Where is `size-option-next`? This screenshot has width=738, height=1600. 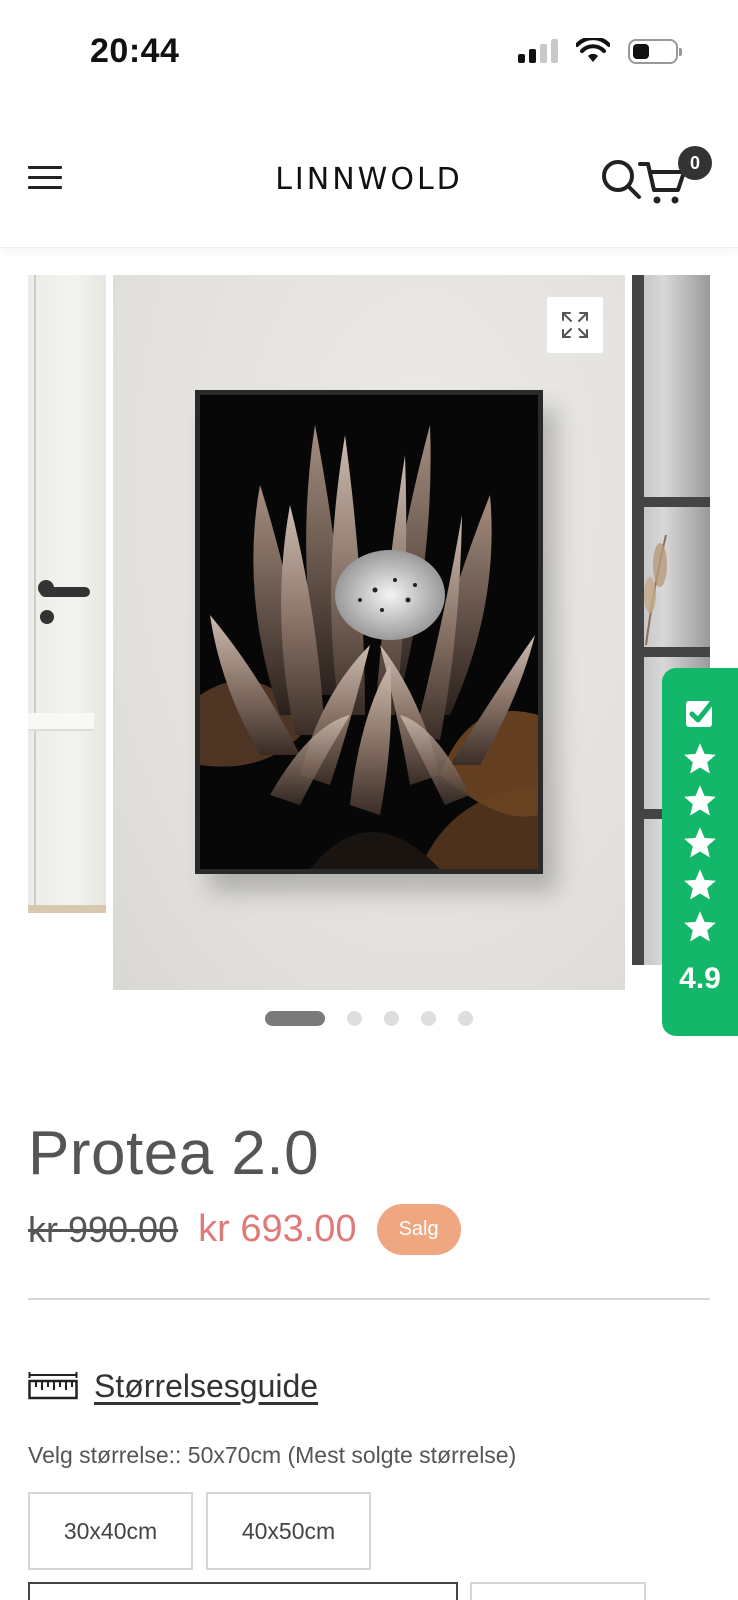 size-option-next is located at coordinates (558, 1591).